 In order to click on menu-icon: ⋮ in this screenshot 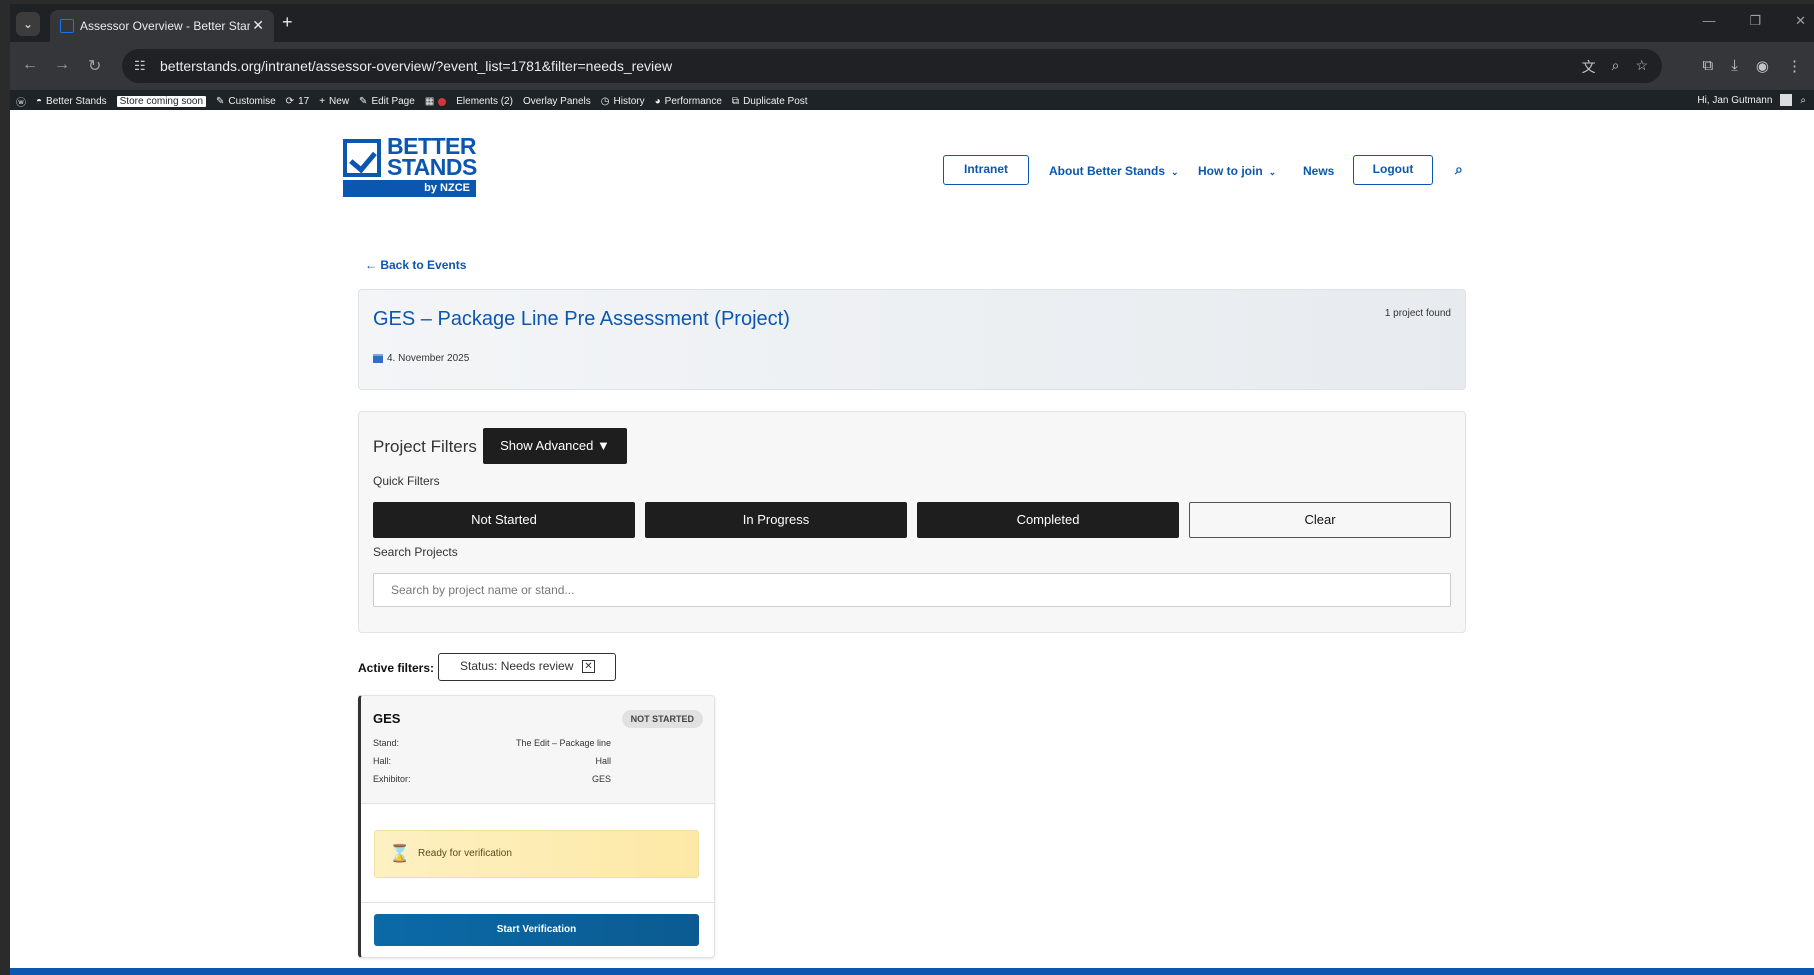, I will do `click(1794, 66)`.